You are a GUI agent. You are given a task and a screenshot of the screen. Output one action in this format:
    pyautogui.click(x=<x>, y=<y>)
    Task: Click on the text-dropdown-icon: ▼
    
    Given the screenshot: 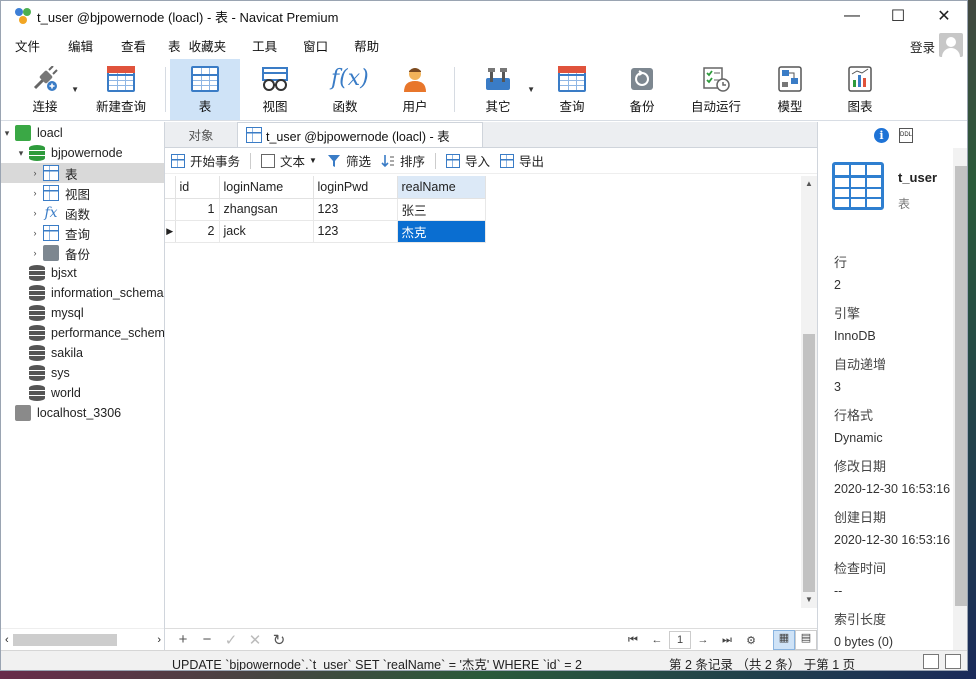 What is the action you would take?
    pyautogui.click(x=313, y=160)
    